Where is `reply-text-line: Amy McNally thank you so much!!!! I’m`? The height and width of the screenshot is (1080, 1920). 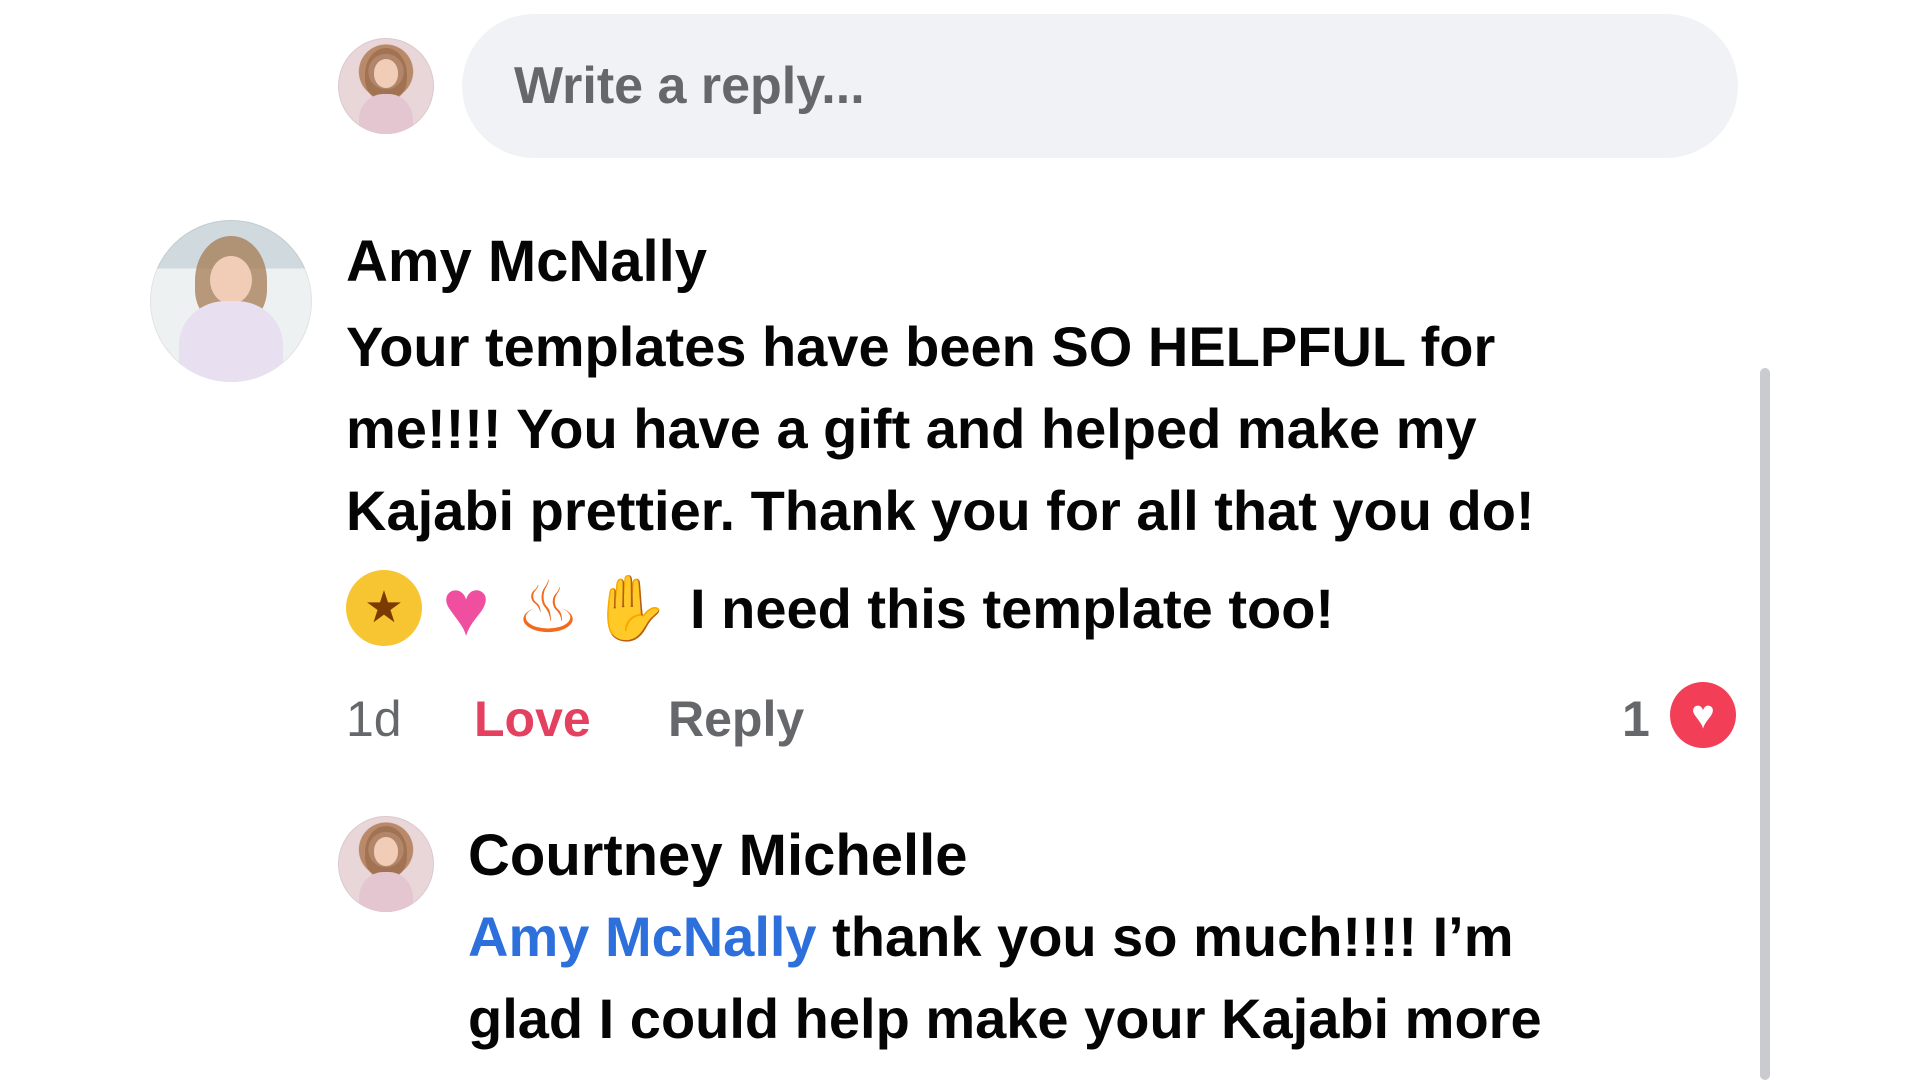 reply-text-line: Amy McNally thank you so much!!!! I’m is located at coordinates (1005, 937).